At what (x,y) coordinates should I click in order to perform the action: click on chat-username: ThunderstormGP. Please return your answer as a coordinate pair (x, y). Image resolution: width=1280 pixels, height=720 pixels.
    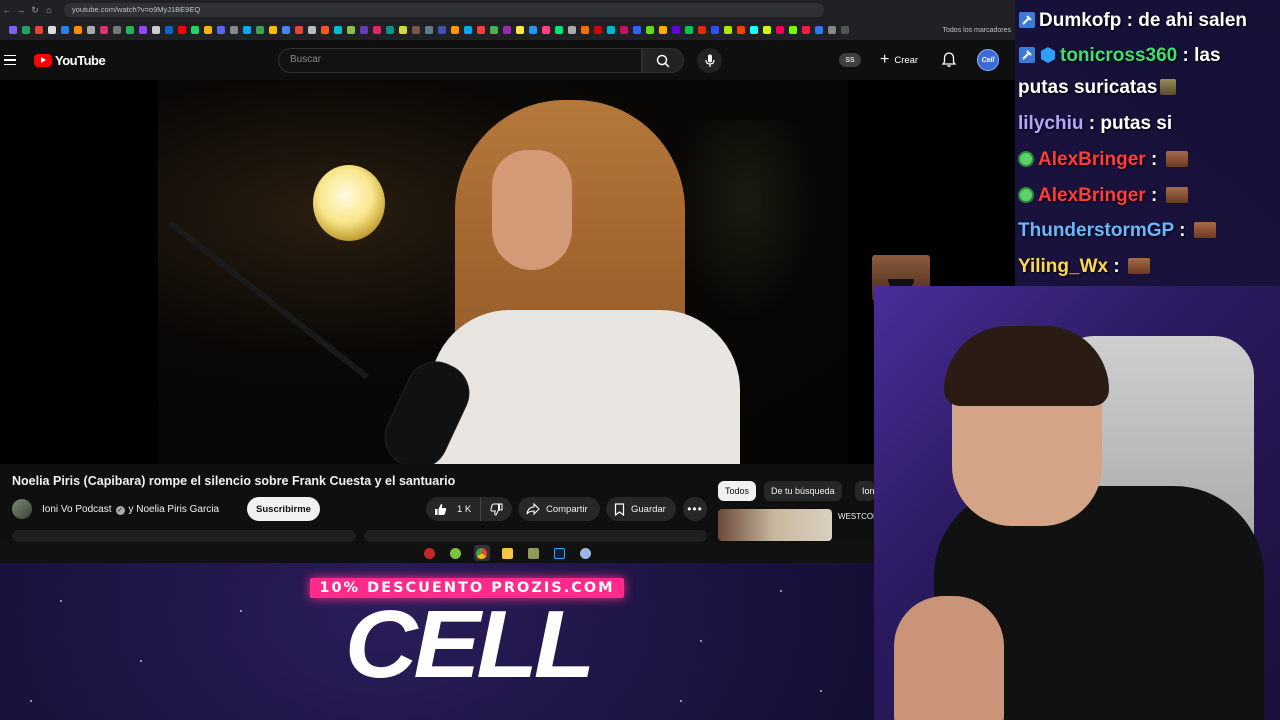
    Looking at the image, I should click on (1096, 230).